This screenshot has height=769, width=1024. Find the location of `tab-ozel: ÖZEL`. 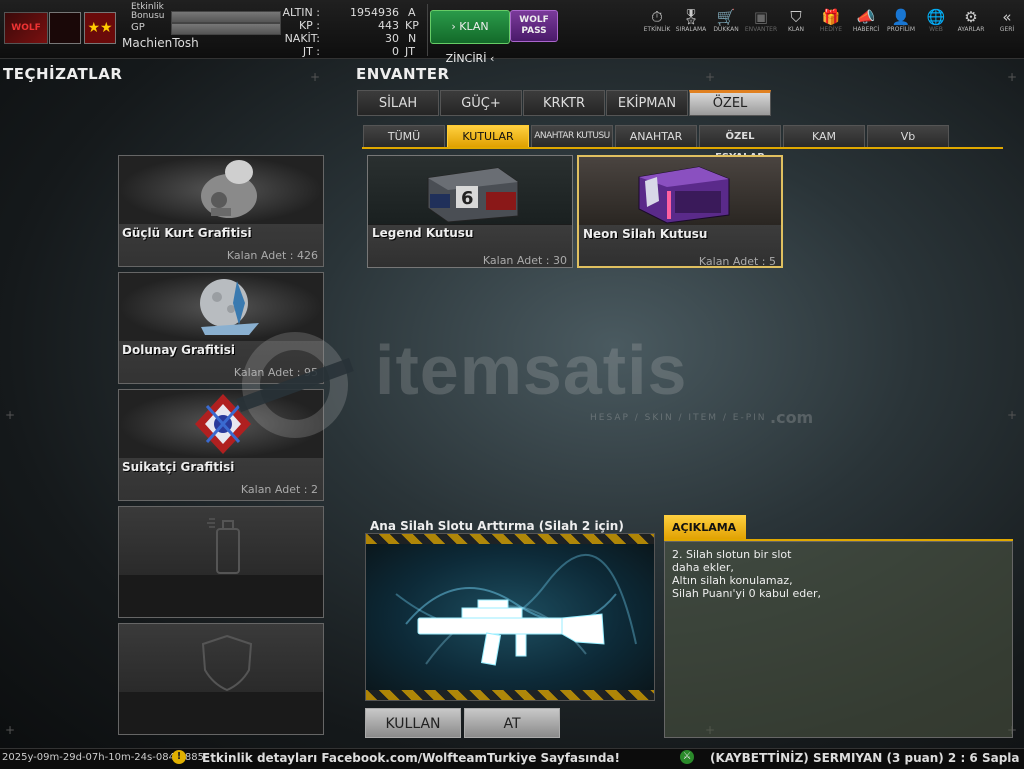

tab-ozel: ÖZEL is located at coordinates (730, 103).